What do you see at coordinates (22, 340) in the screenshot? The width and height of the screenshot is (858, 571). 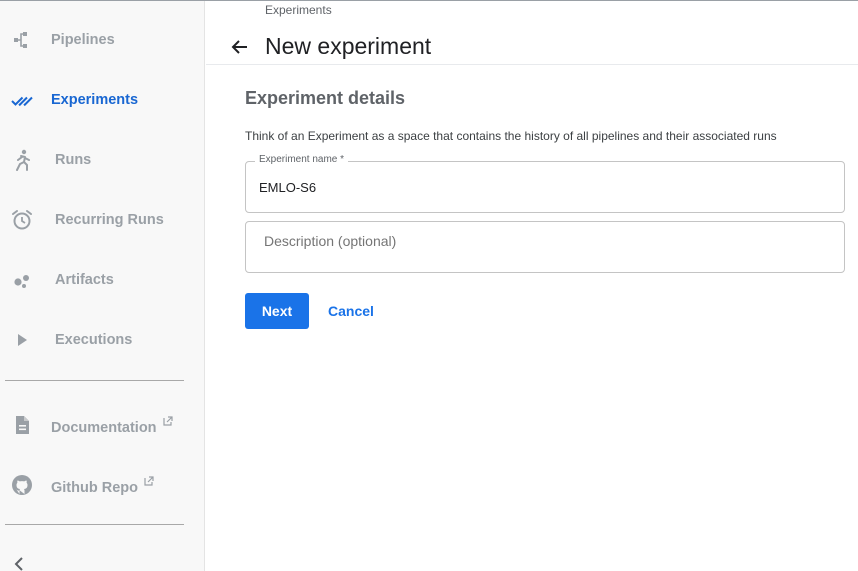 I see `play-icon` at bounding box center [22, 340].